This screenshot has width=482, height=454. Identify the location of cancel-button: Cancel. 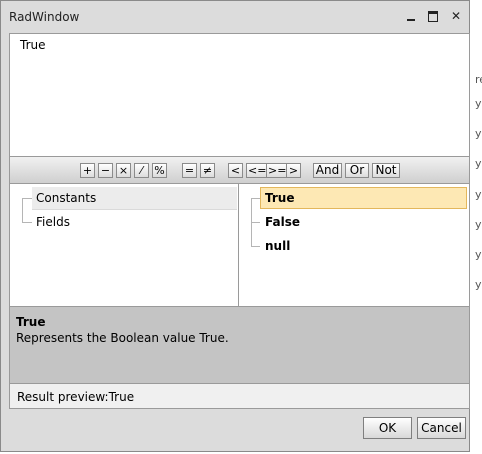
(441, 428).